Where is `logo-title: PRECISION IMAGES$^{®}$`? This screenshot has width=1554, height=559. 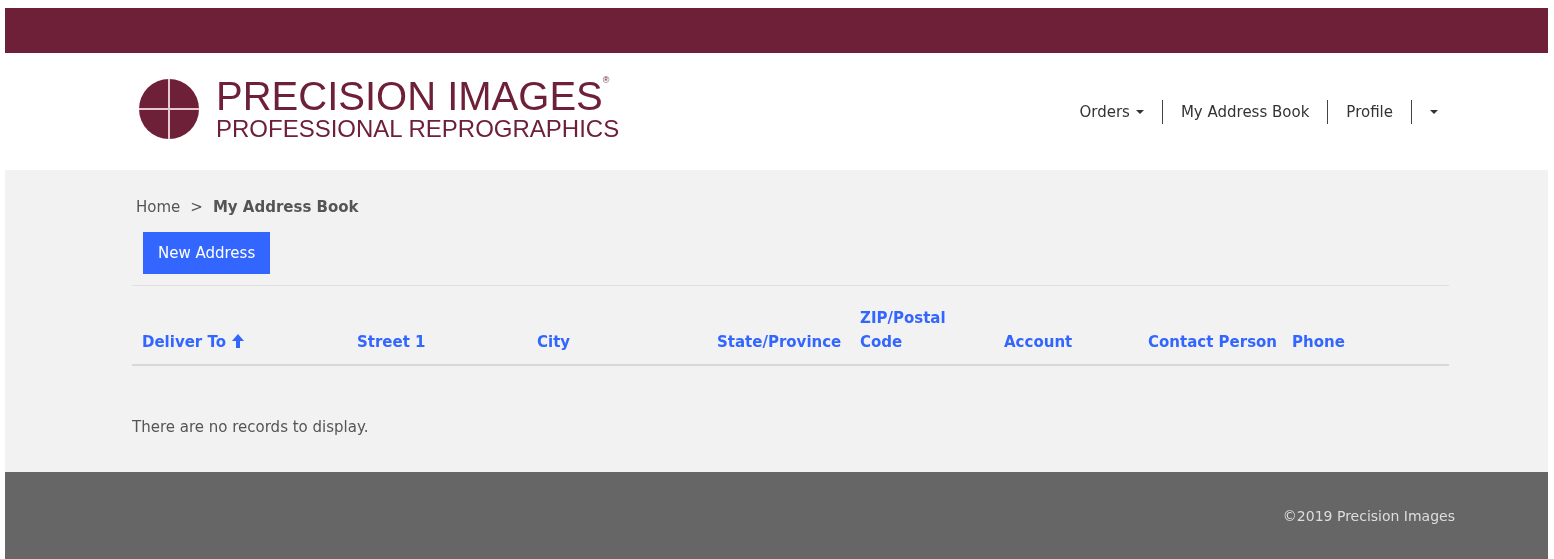 logo-title: PRECISION IMAGES$^{®}$ is located at coordinates (413, 96).